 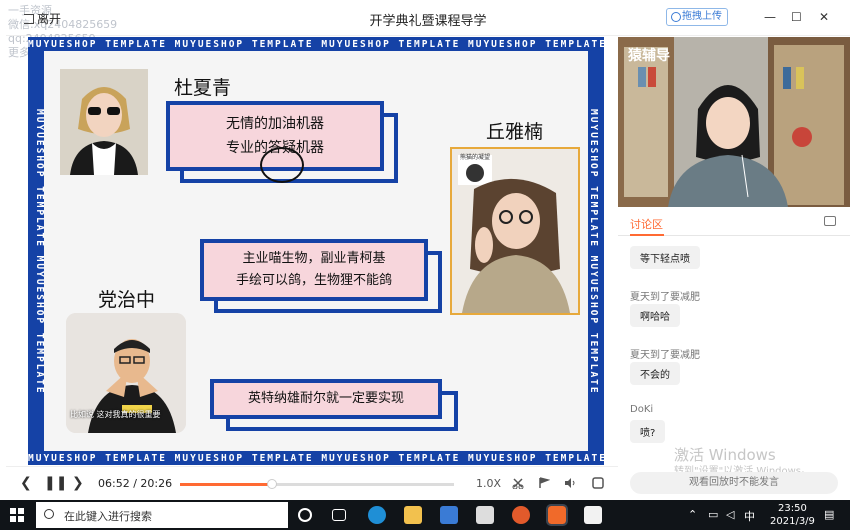 What do you see at coordinates (796, 17) in the screenshot?
I see `maximize-button: ☐` at bounding box center [796, 17].